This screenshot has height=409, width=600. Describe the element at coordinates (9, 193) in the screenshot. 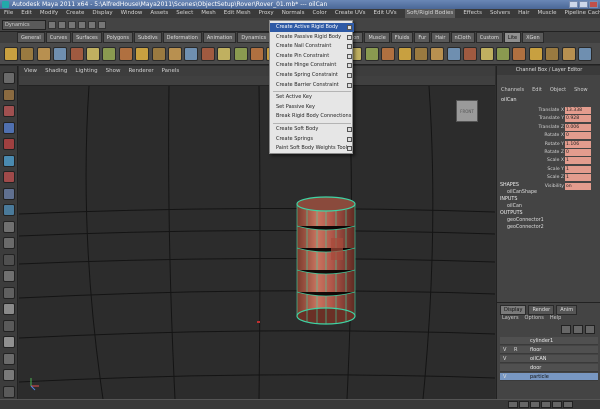

I see `soft-mod-icon` at that location.